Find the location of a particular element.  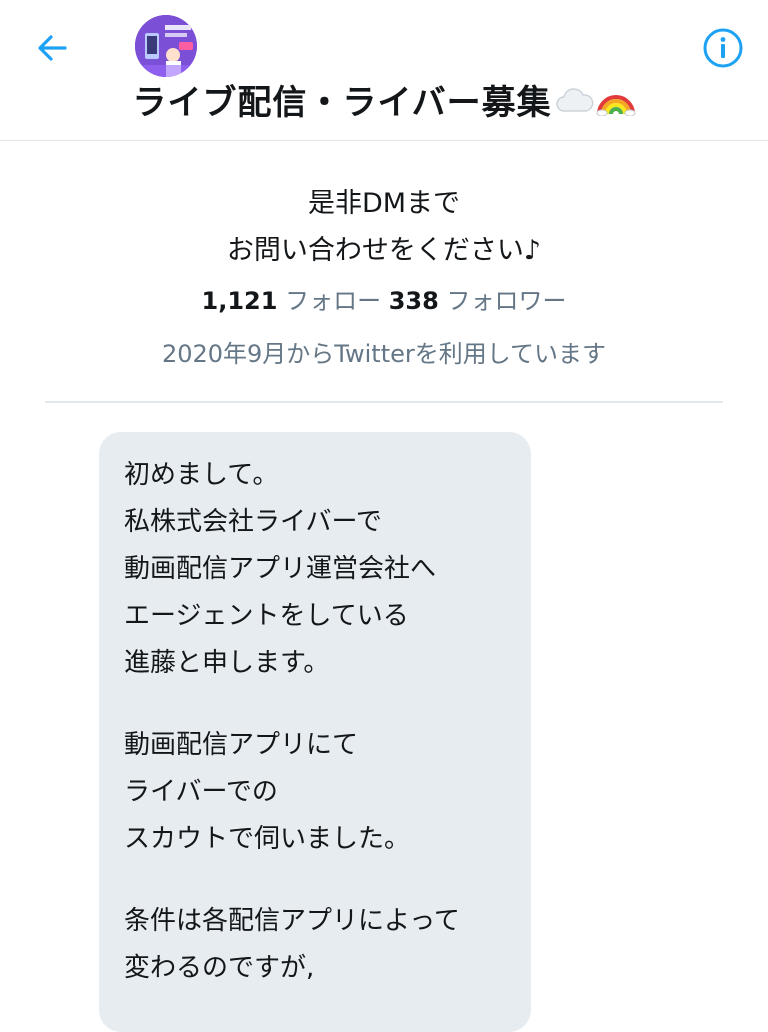

message-line: スカウトで伺いました。 is located at coordinates (267, 839).